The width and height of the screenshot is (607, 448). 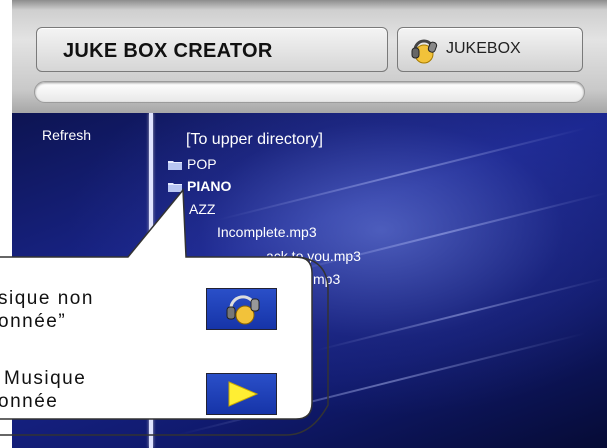 I want to click on play-arrow-icon, so click(x=243, y=394).